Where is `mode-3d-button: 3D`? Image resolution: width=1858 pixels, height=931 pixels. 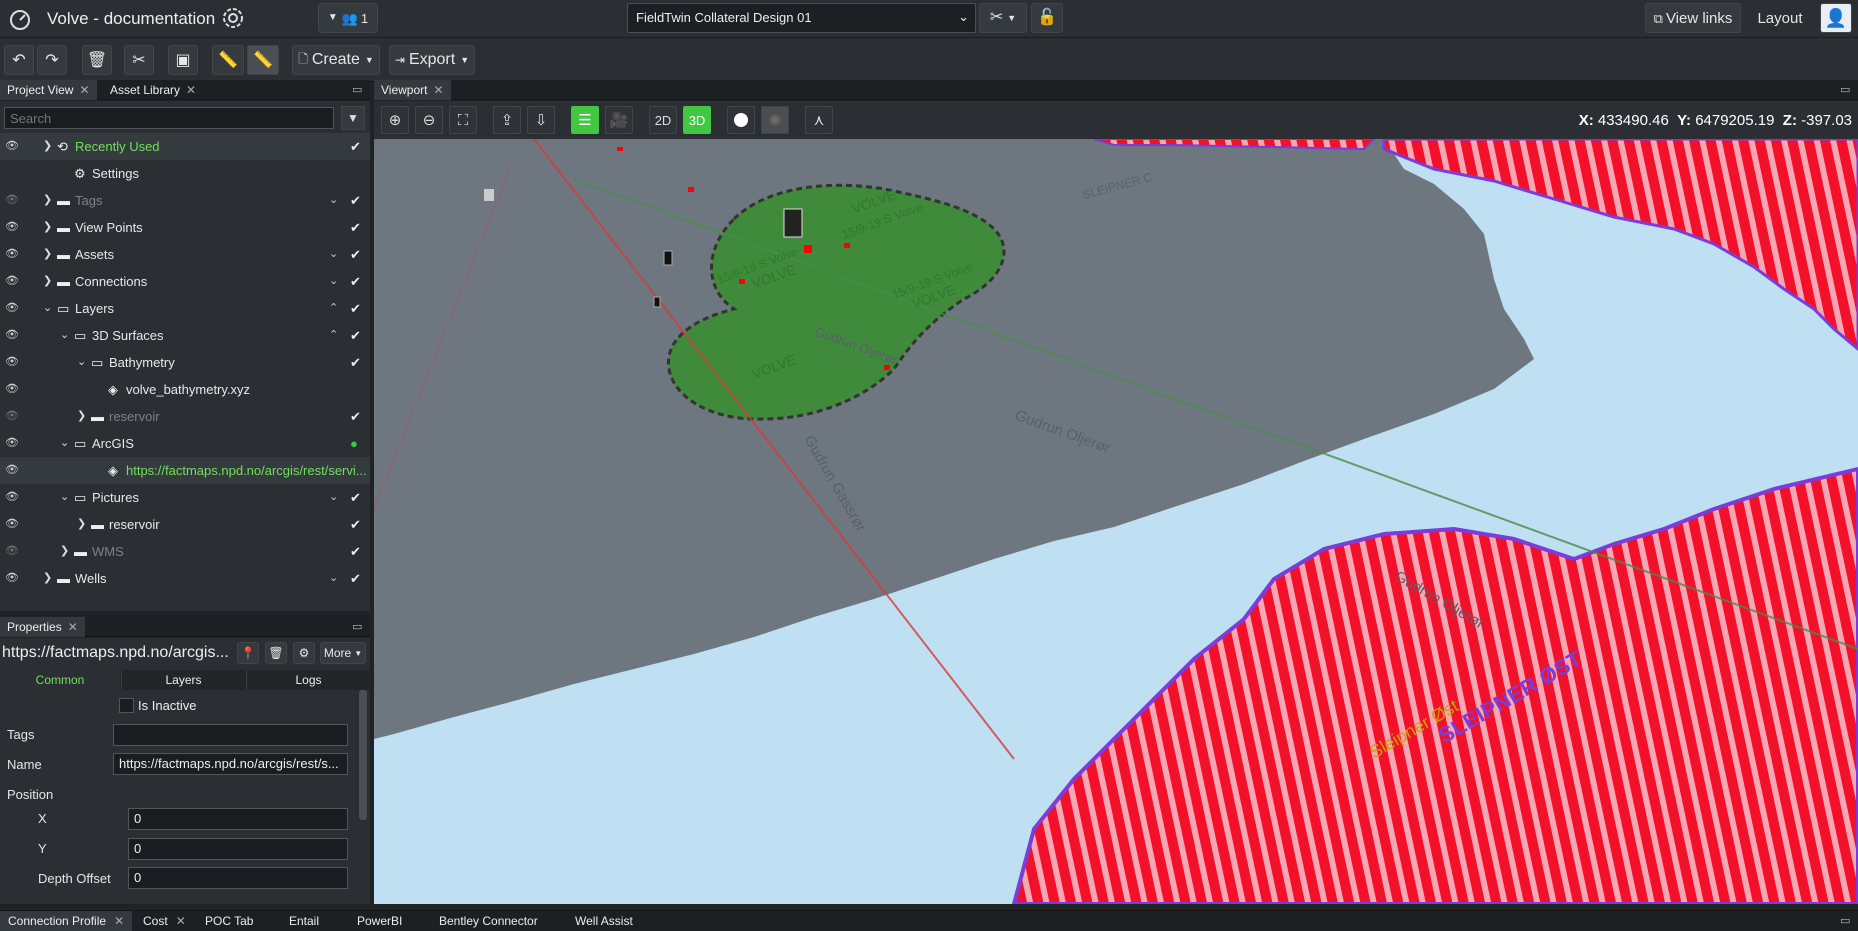 mode-3d-button: 3D is located at coordinates (697, 120).